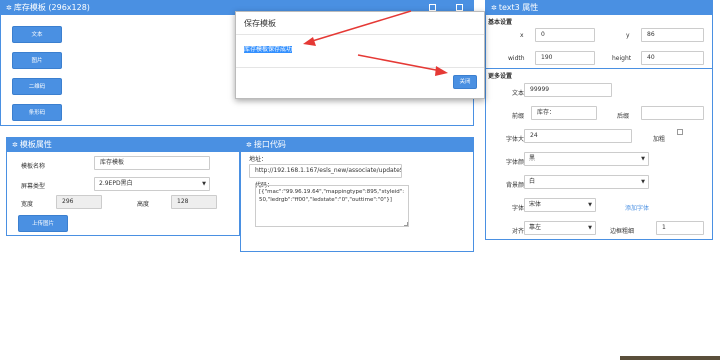  I want to click on arrow-to-message, so click(357, 28).